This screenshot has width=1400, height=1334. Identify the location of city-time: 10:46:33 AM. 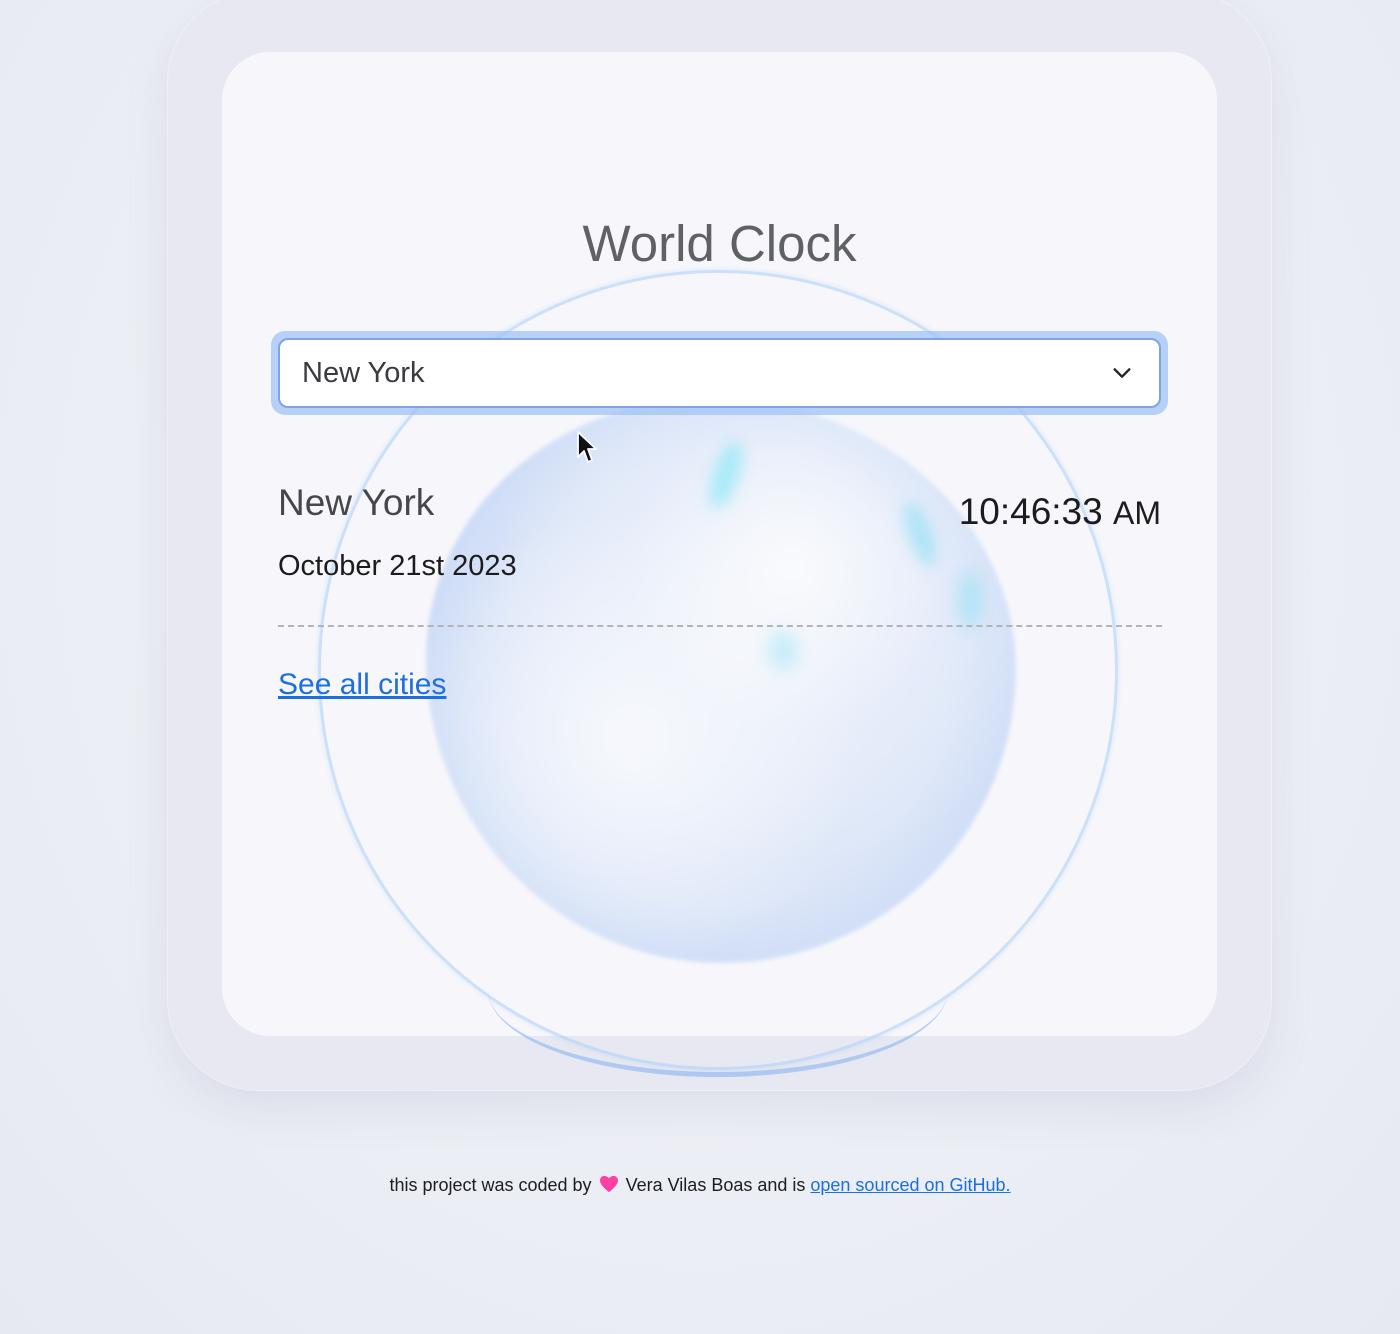
(1060, 512).